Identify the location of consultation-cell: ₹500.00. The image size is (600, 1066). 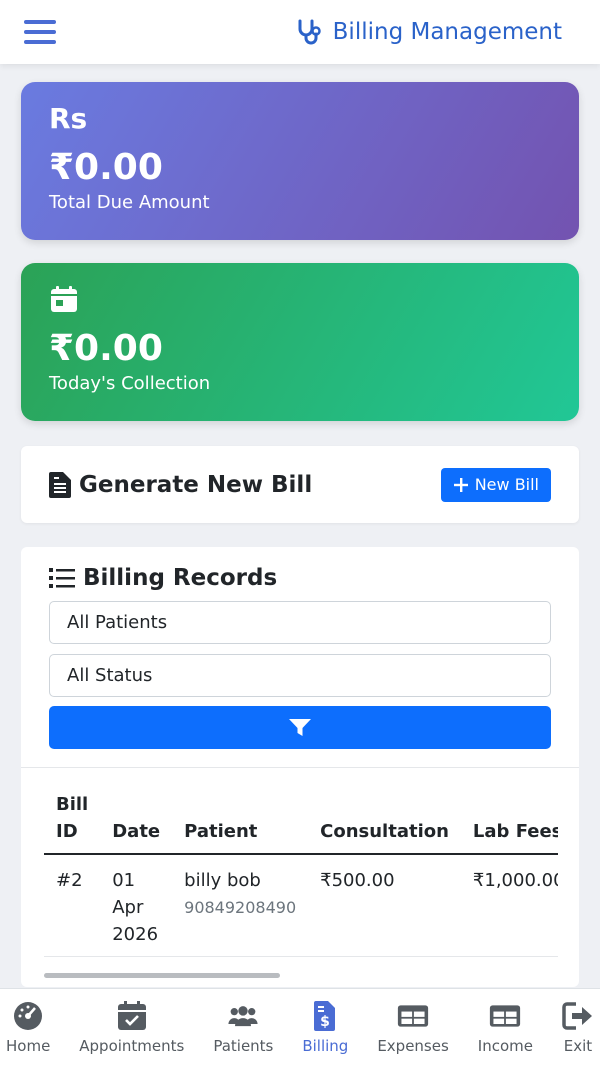
(357, 880).